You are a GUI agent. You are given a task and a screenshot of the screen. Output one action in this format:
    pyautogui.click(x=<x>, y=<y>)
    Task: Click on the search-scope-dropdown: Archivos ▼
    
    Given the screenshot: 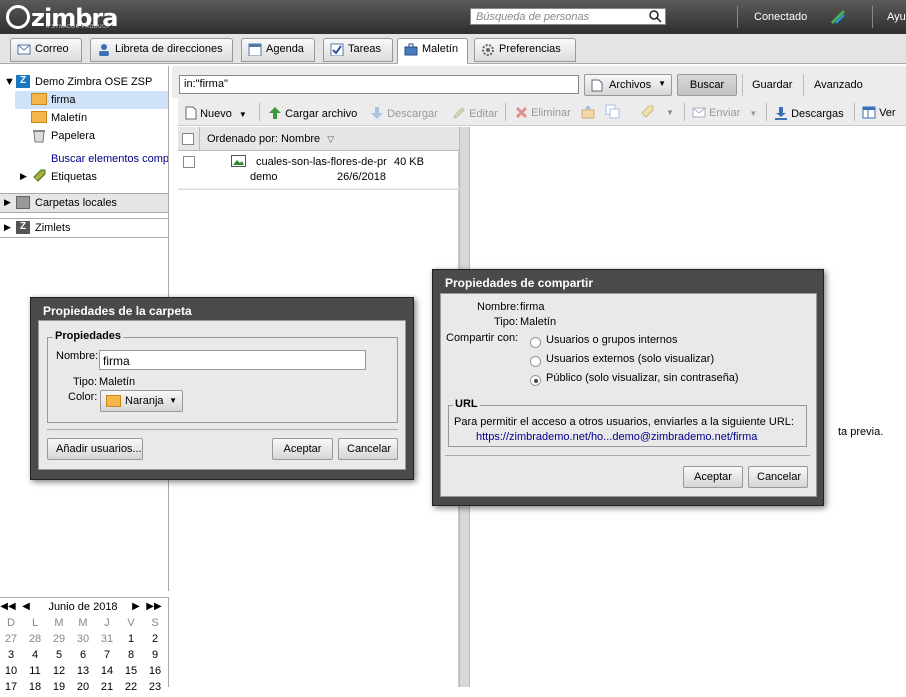 What is the action you would take?
    pyautogui.click(x=628, y=85)
    